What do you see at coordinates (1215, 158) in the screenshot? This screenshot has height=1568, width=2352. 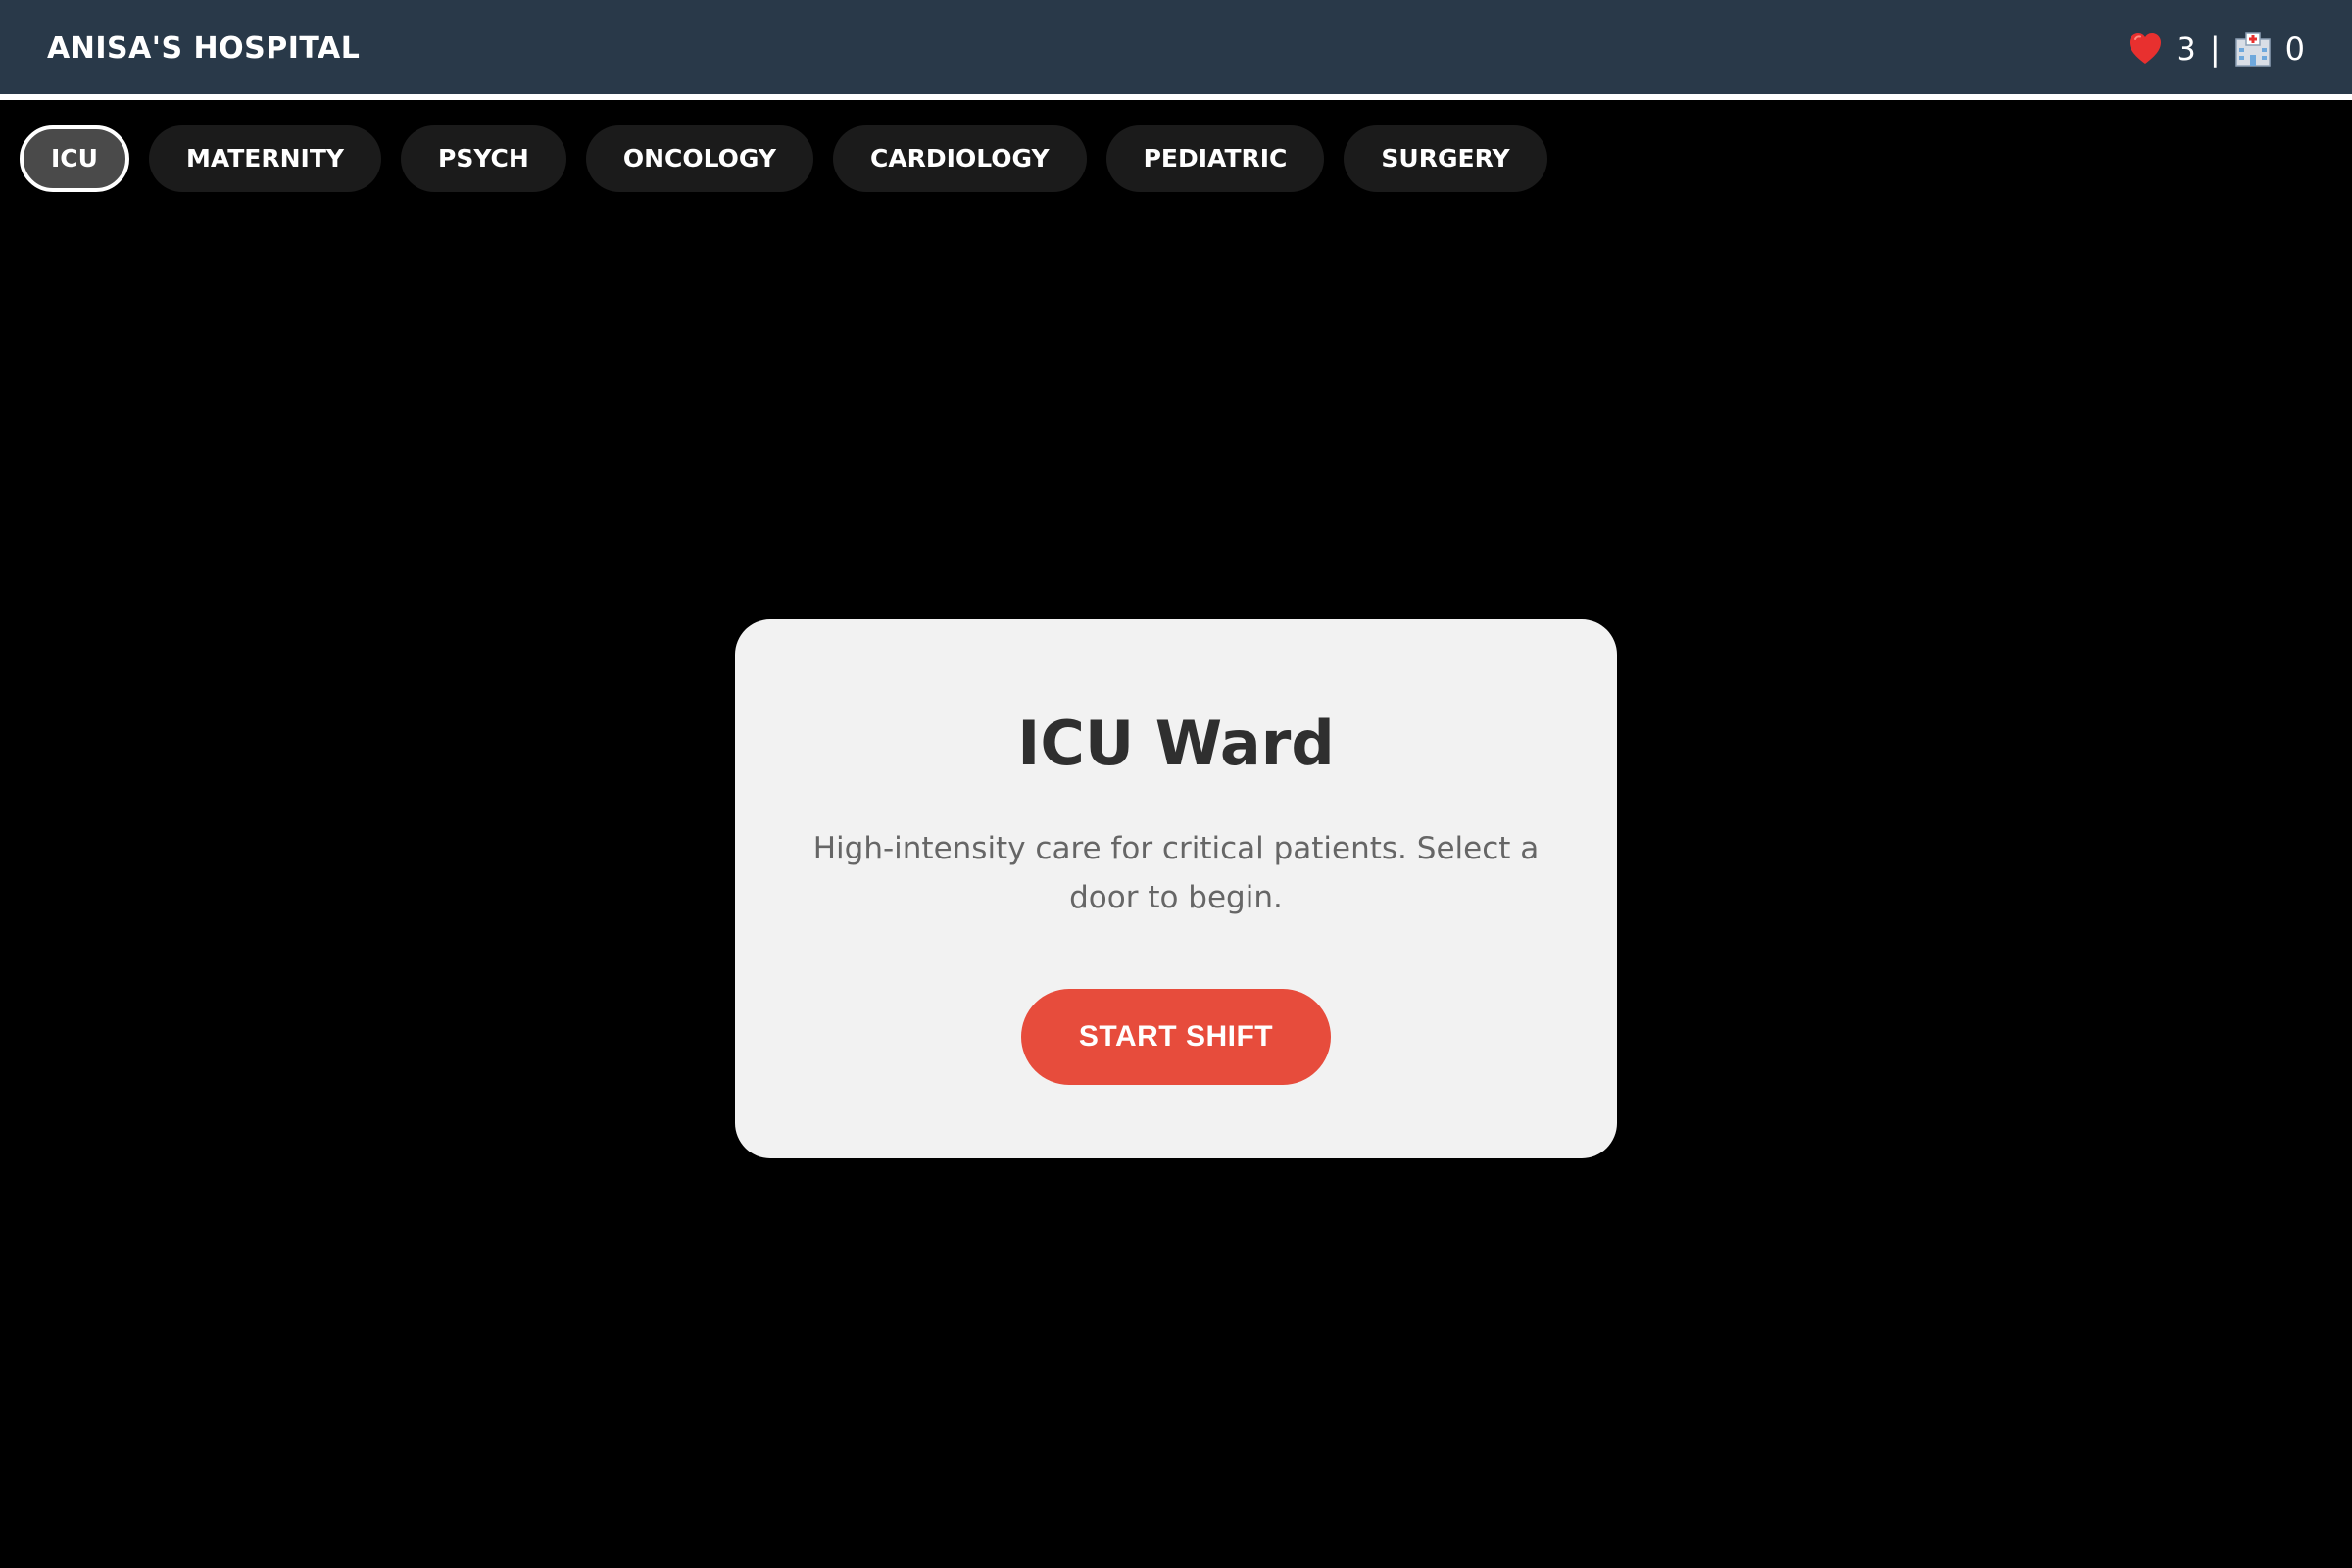 I see `tab-pediatric: PEDIATRIC` at bounding box center [1215, 158].